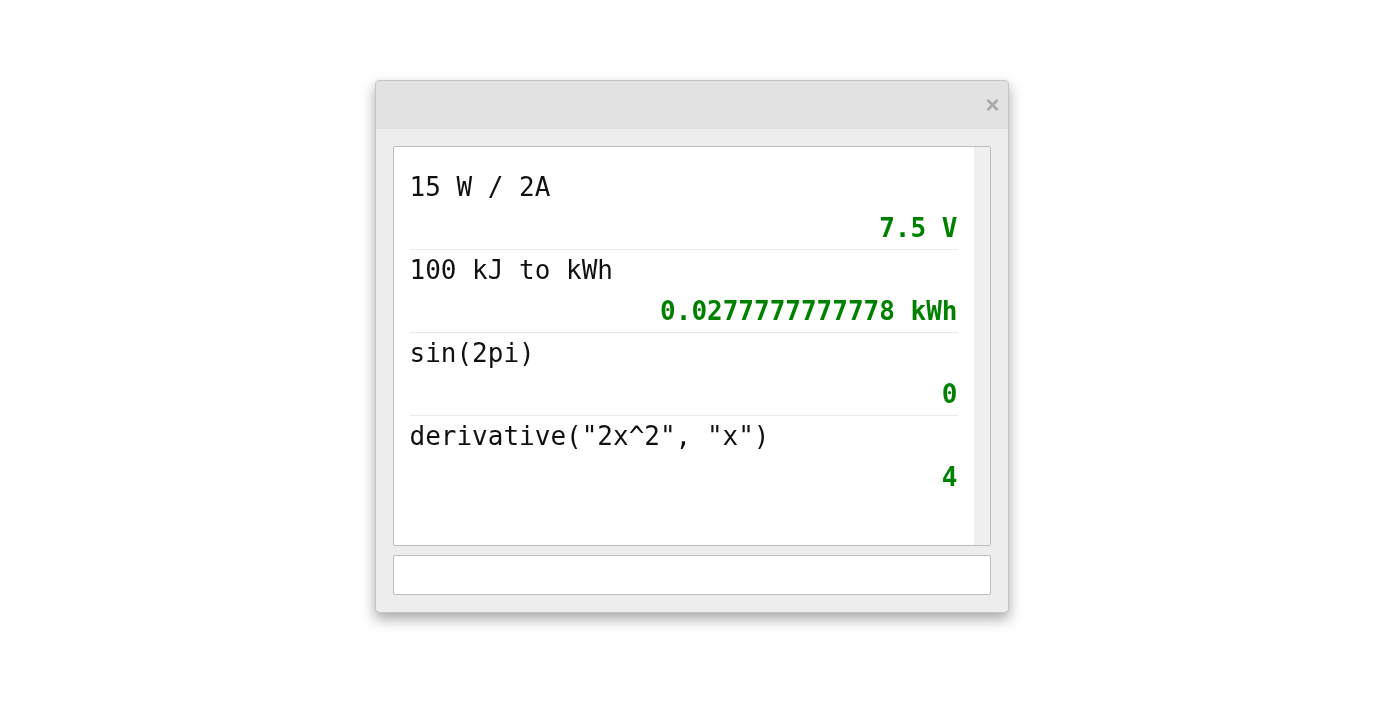 The height and width of the screenshot is (709, 1383). I want to click on expression-text: 15 W / 2A, so click(480, 187).